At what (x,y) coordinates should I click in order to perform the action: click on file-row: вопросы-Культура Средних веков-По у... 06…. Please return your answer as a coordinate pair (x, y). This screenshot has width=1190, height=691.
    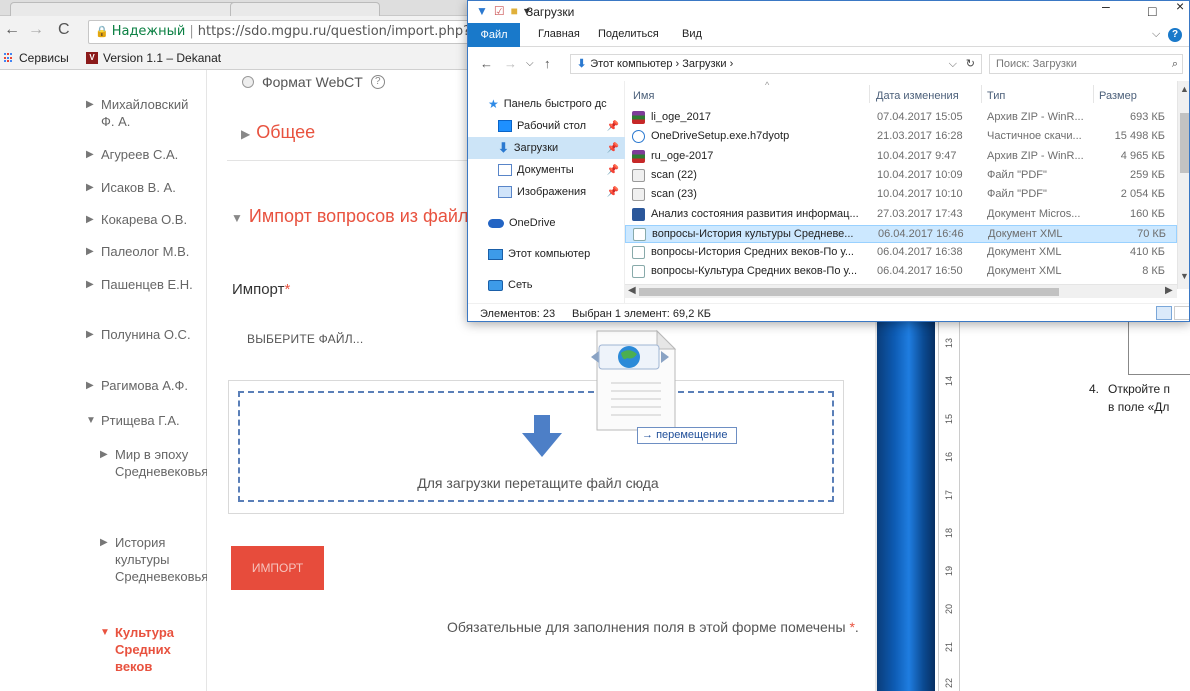
    Looking at the image, I should click on (901, 272).